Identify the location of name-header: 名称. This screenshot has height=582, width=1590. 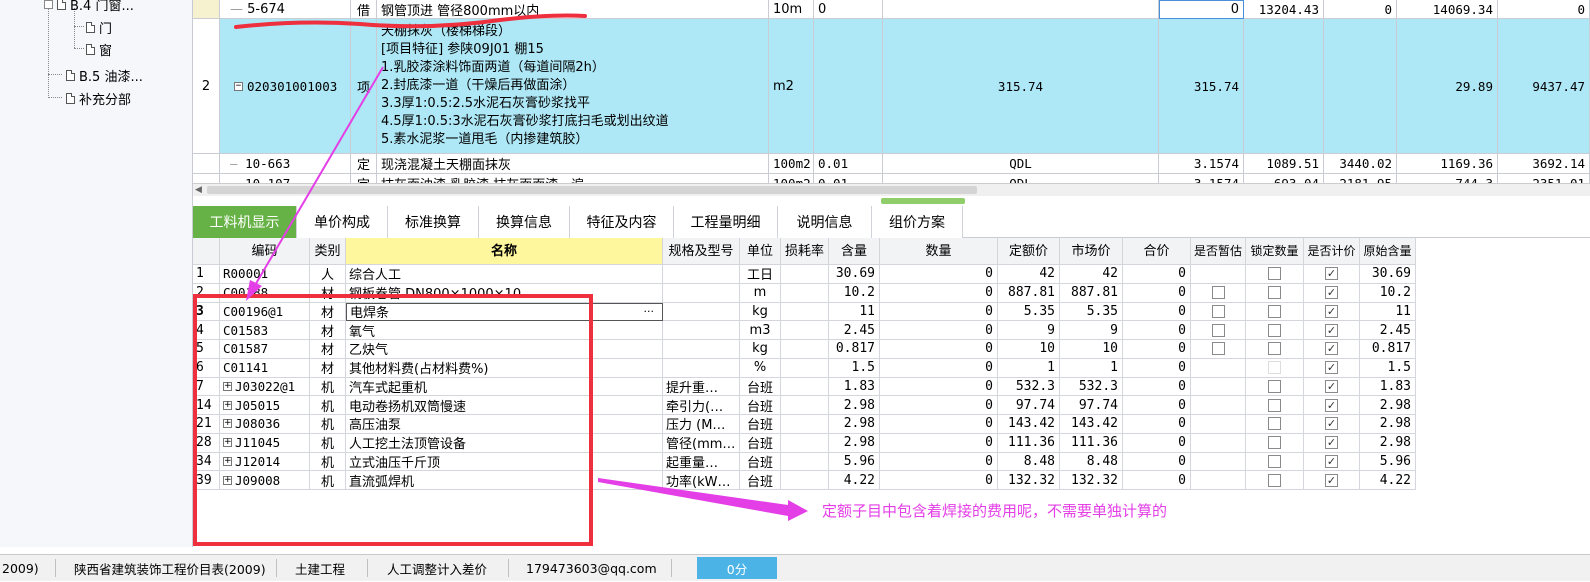
(504, 251).